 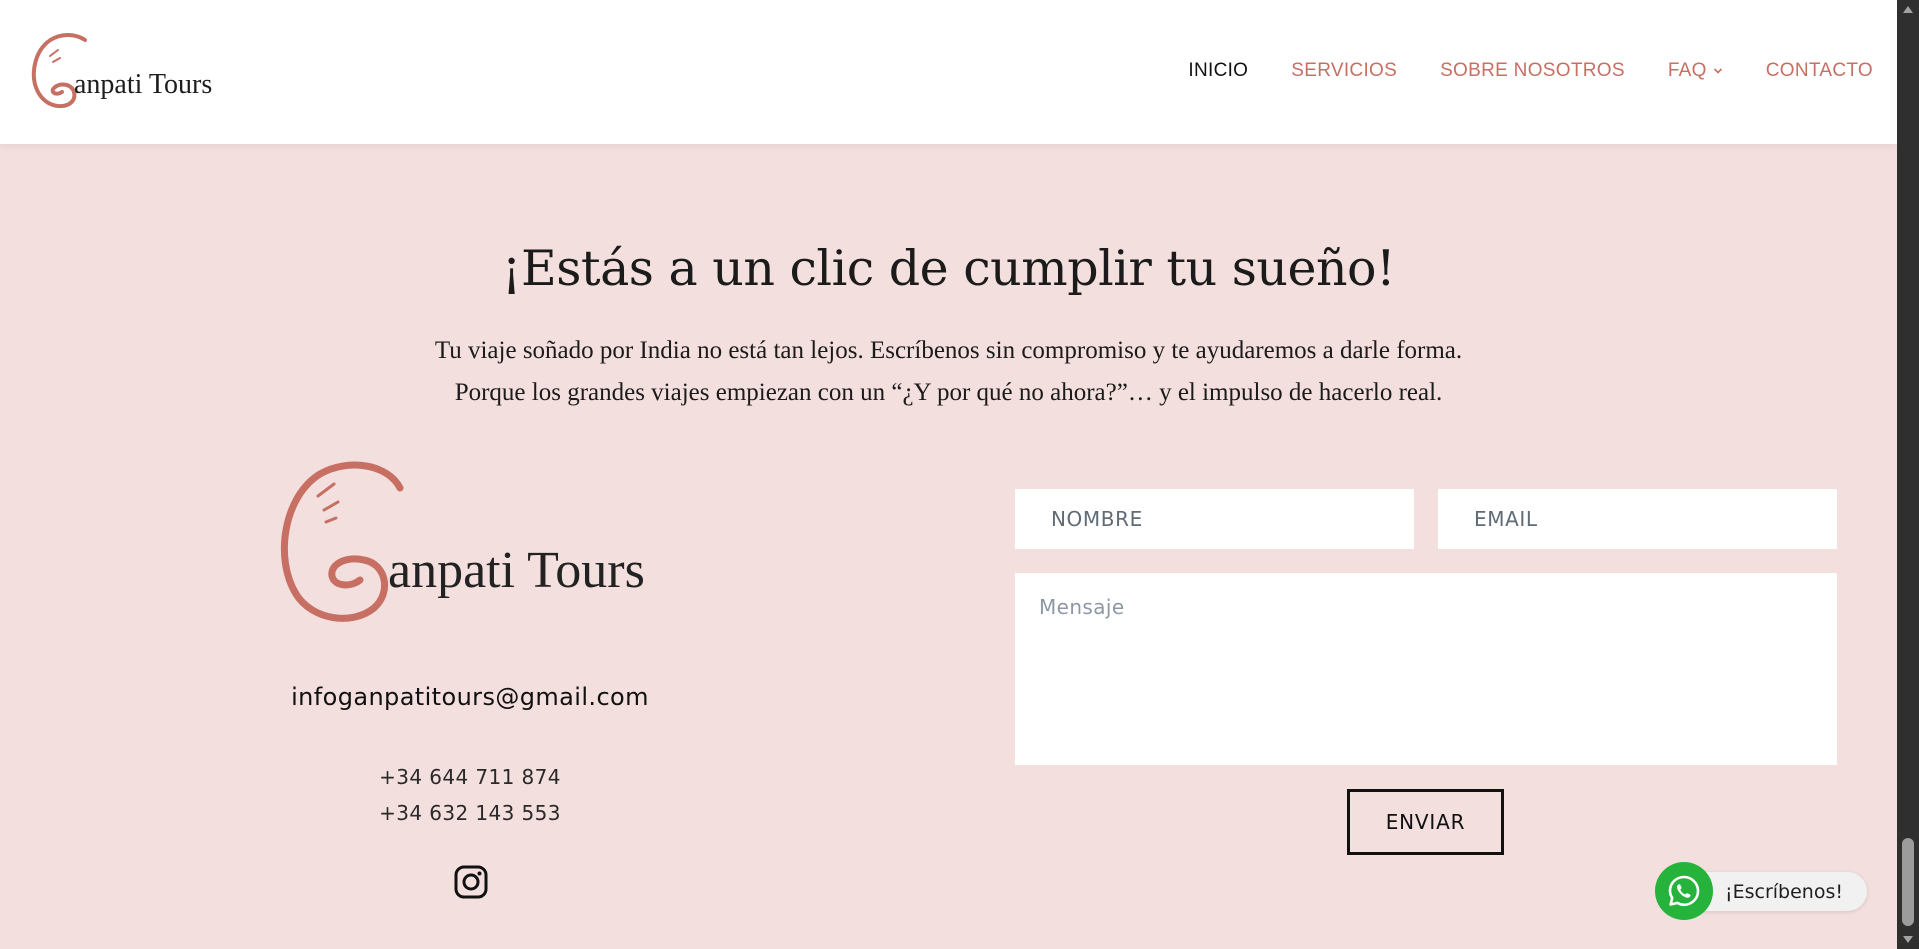 I want to click on instagram-icon, so click(x=471, y=882).